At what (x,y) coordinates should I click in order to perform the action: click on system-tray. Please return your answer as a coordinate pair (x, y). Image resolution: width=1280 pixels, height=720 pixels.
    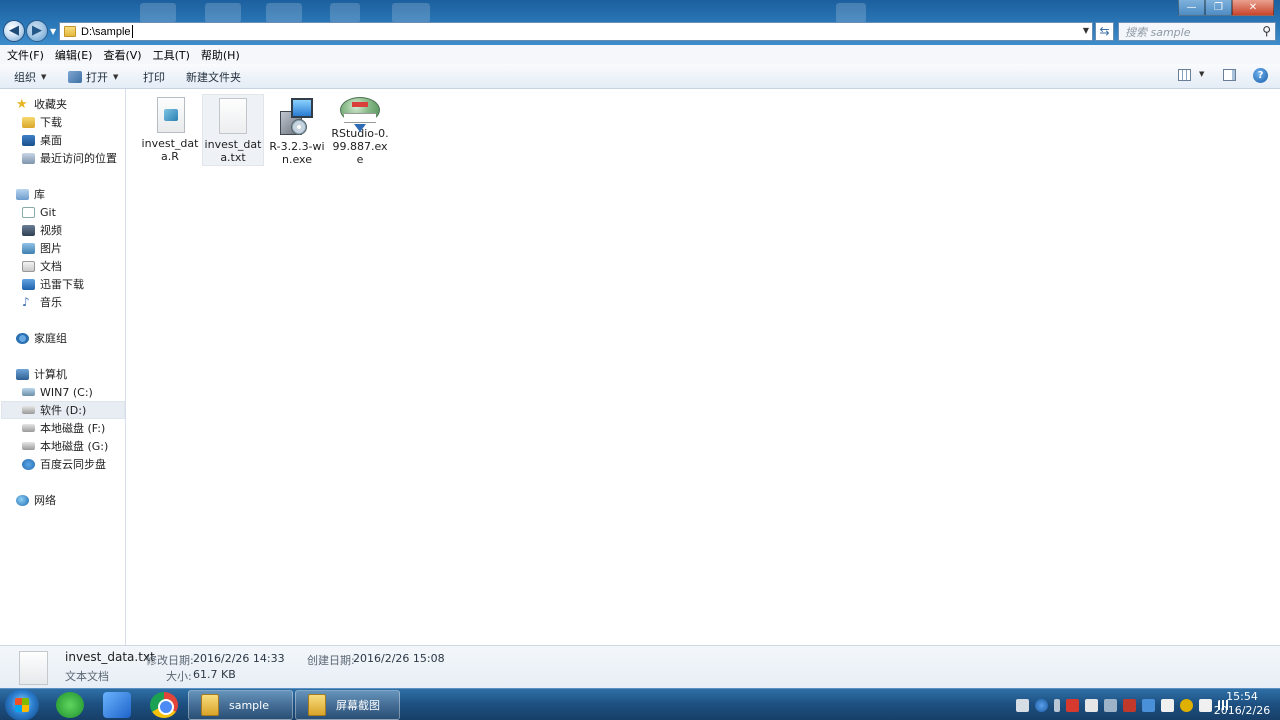
    Looking at the image, I should click on (1126, 705).